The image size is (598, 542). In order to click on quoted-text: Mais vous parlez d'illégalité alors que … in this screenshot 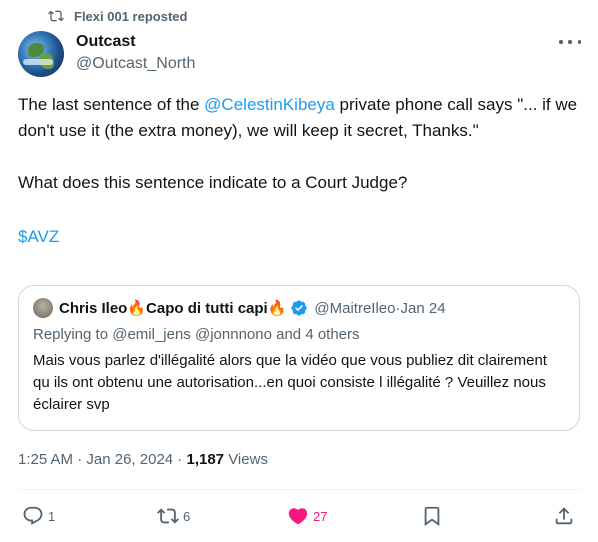, I will do `click(290, 382)`.